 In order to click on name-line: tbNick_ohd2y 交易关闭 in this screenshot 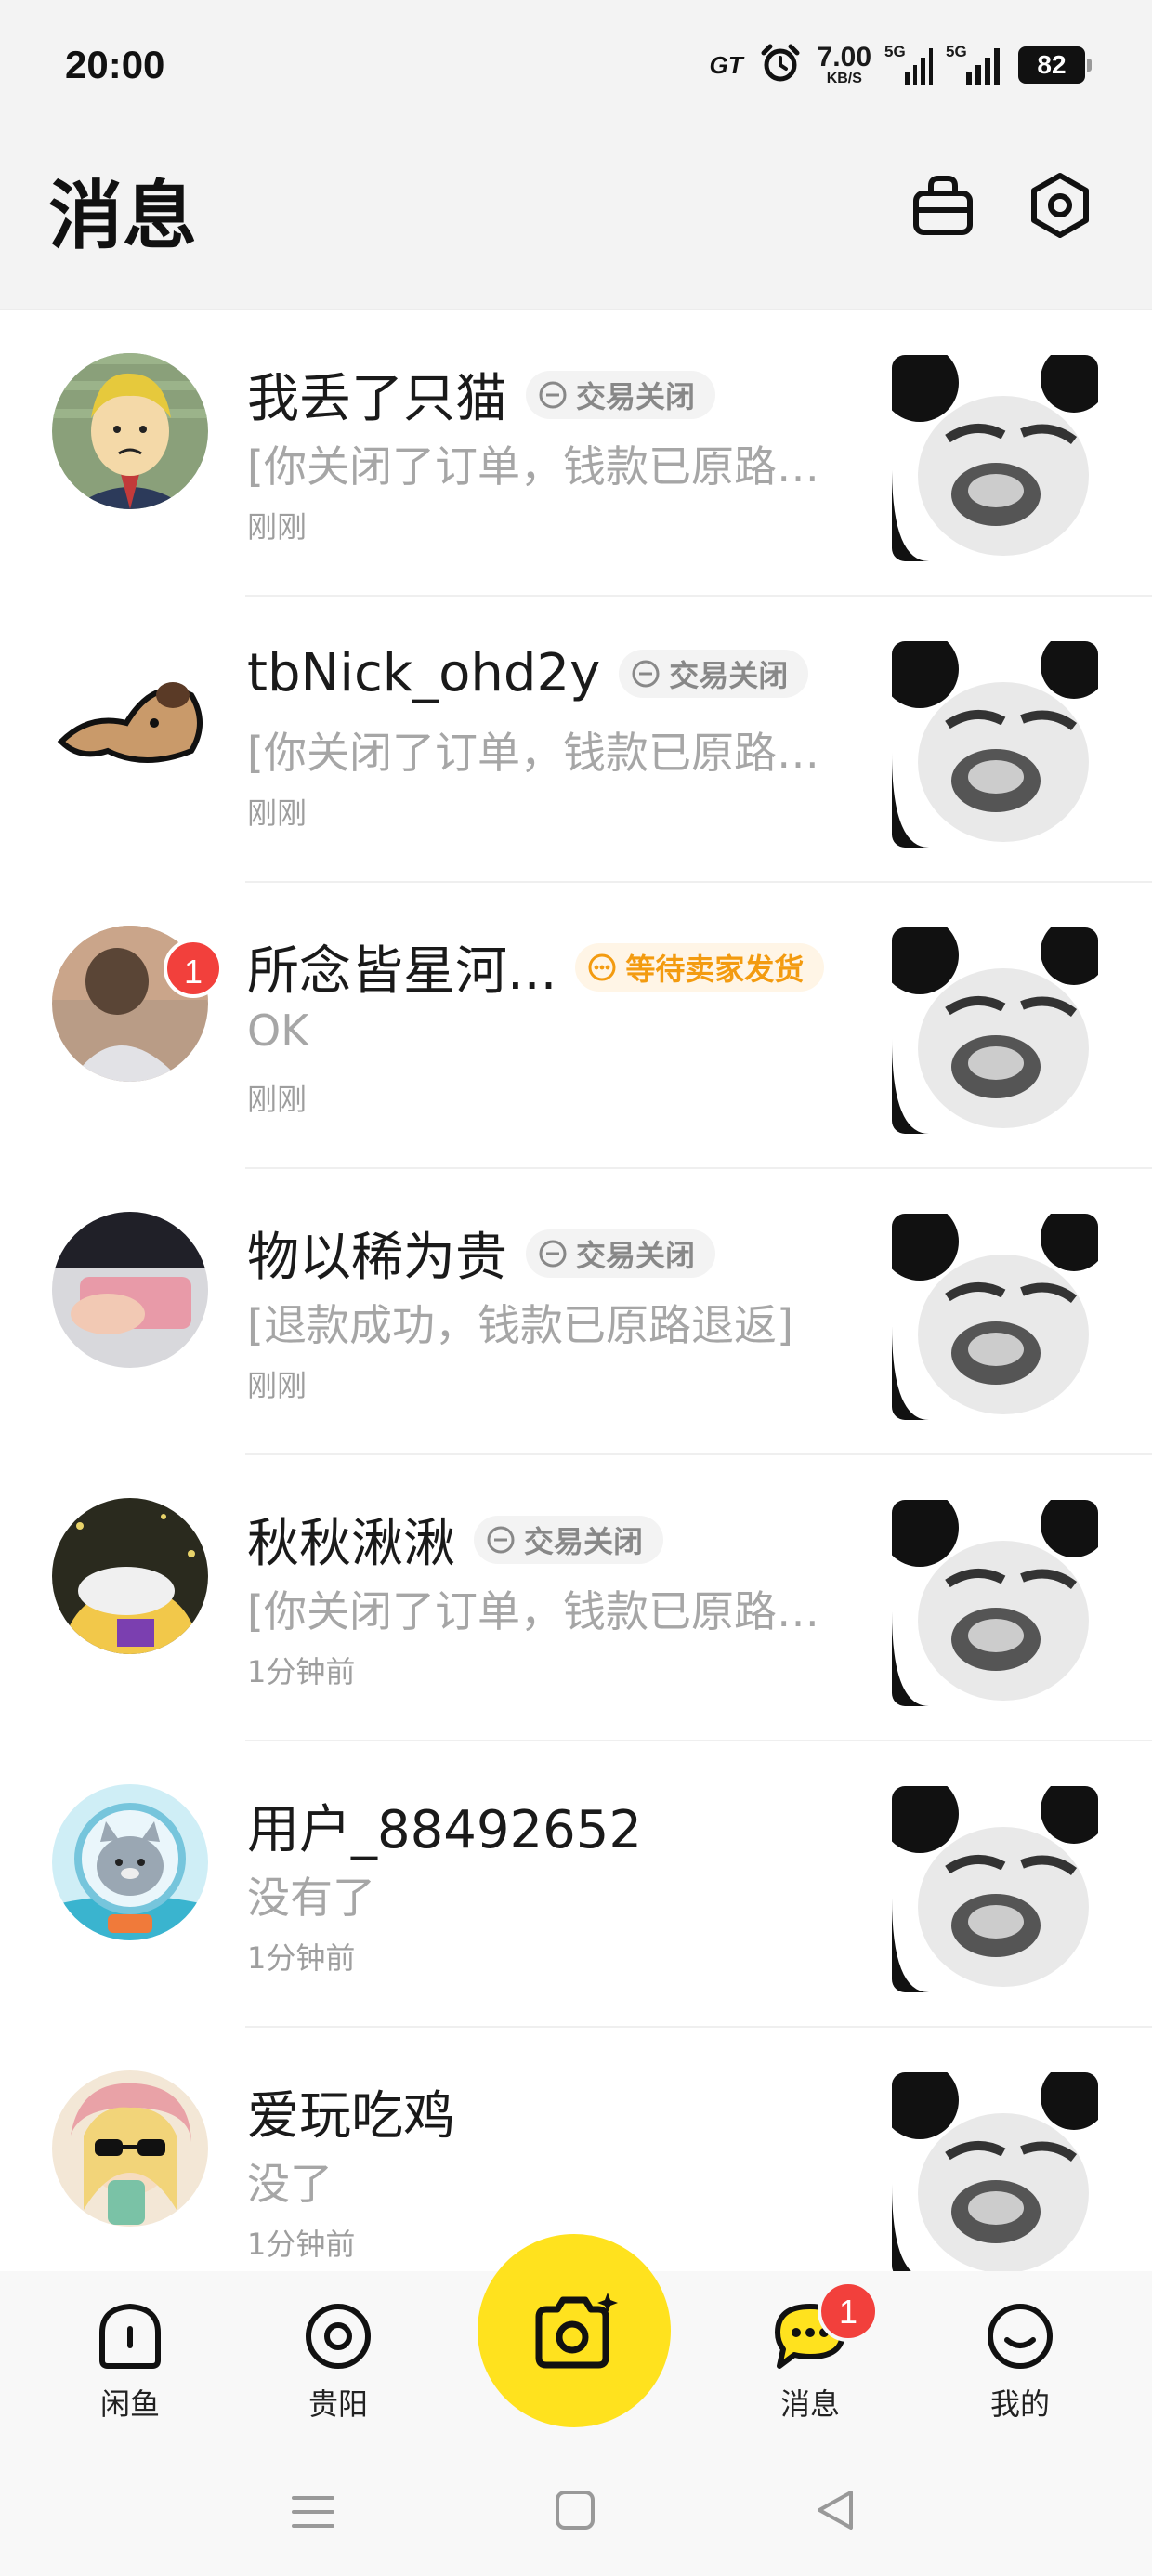, I will do `click(528, 673)`.